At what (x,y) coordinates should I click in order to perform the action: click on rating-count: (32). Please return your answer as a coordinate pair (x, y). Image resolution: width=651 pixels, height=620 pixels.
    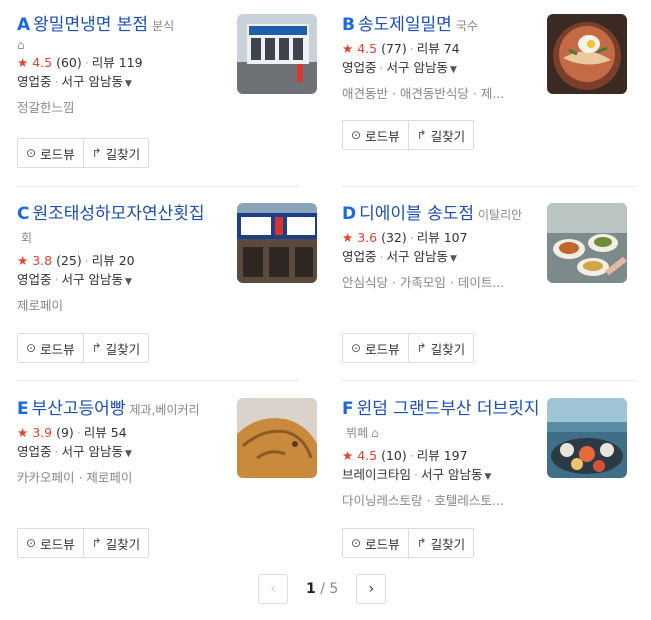
    Looking at the image, I should click on (394, 237).